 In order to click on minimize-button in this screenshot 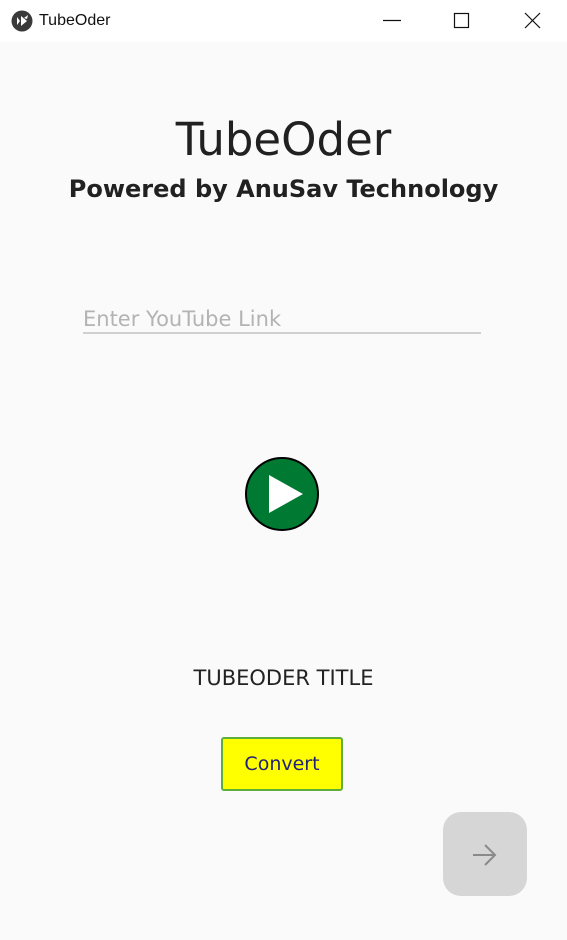, I will do `click(392, 21)`.